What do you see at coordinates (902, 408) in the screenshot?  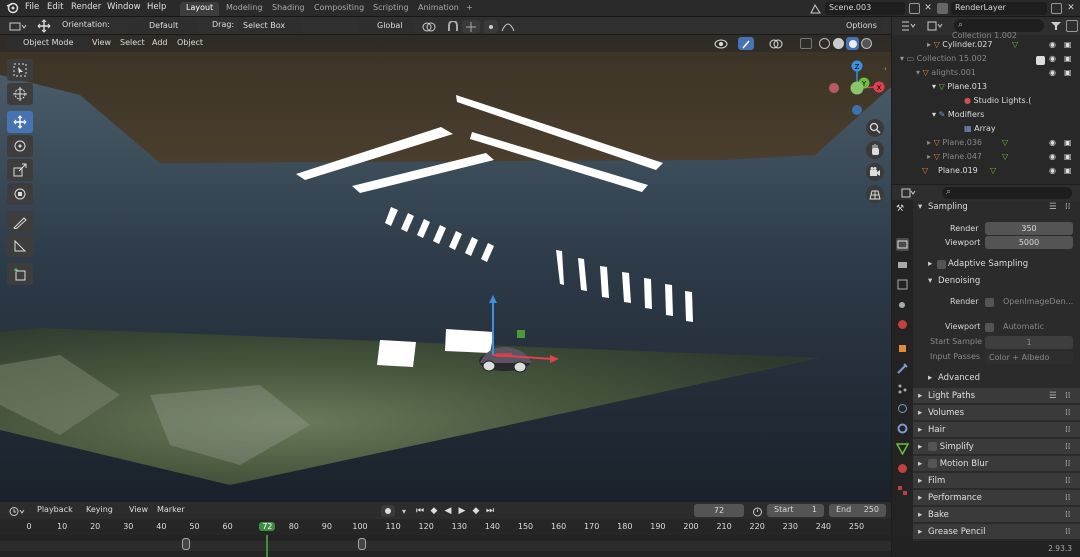 I see `physics-tab-icon` at bounding box center [902, 408].